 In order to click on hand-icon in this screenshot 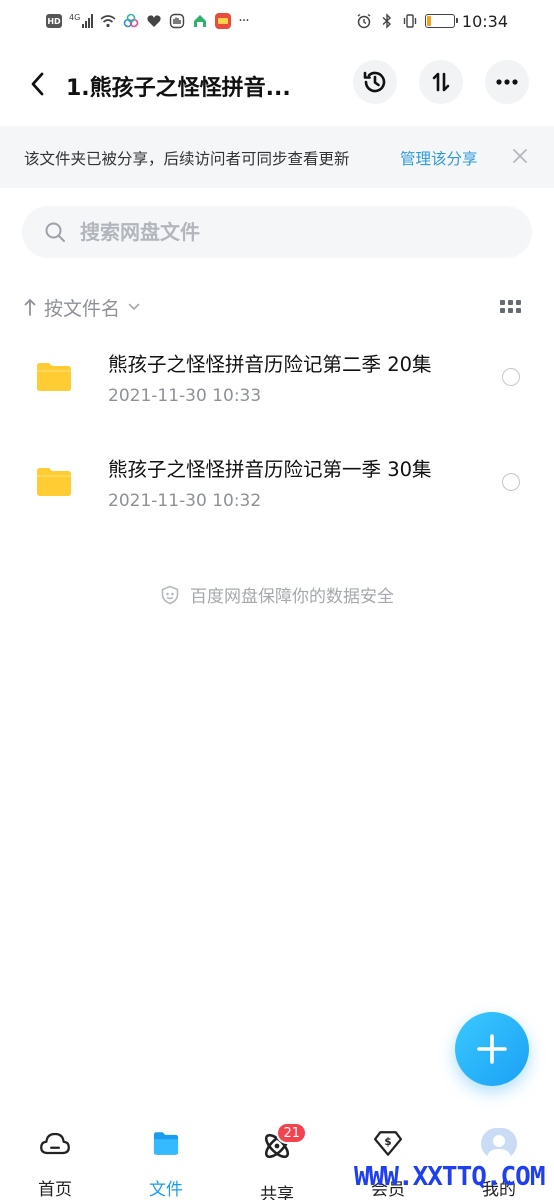, I will do `click(177, 21)`.